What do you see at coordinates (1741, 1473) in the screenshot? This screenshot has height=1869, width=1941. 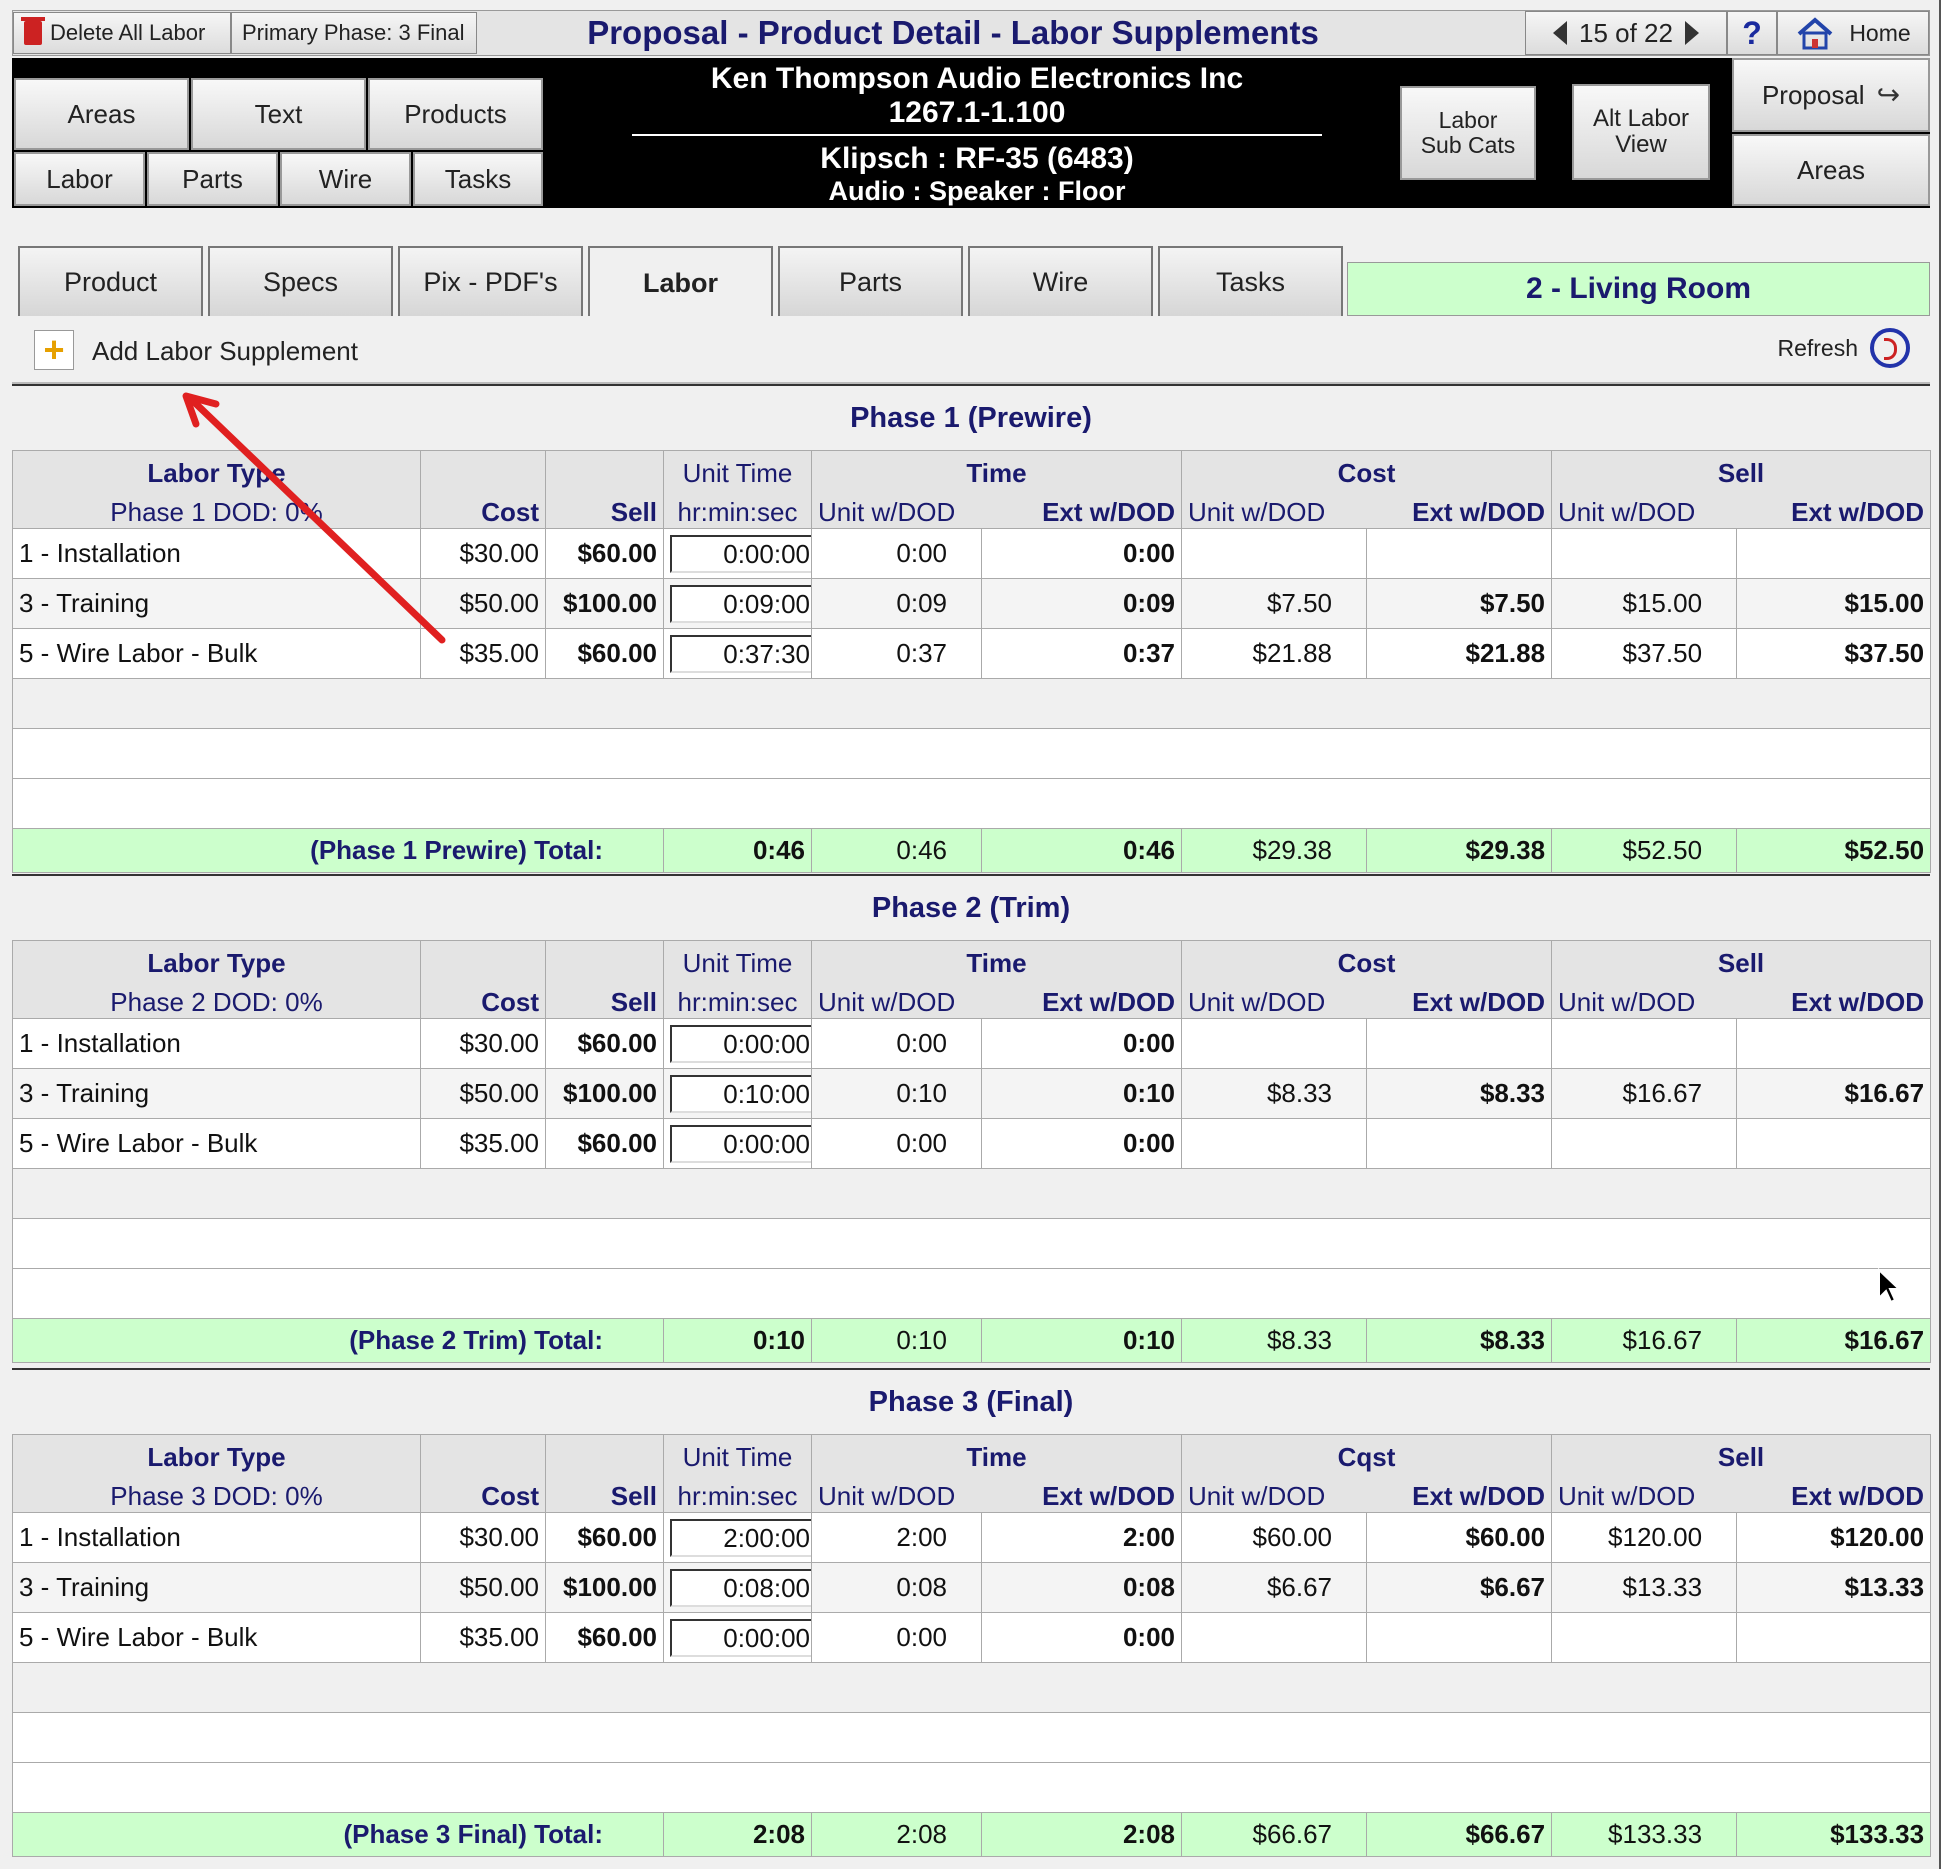 I see `sell-group-header: Sell Unit w/DOD Ext w/DOD` at bounding box center [1741, 1473].